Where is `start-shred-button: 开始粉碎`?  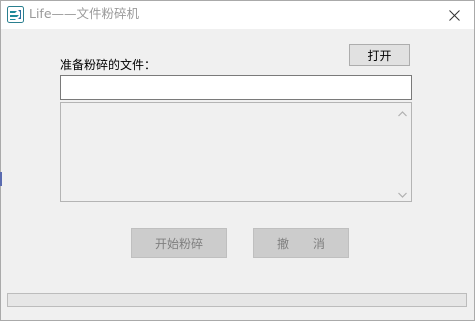
start-shred-button: 开始粉碎 is located at coordinates (179, 243).